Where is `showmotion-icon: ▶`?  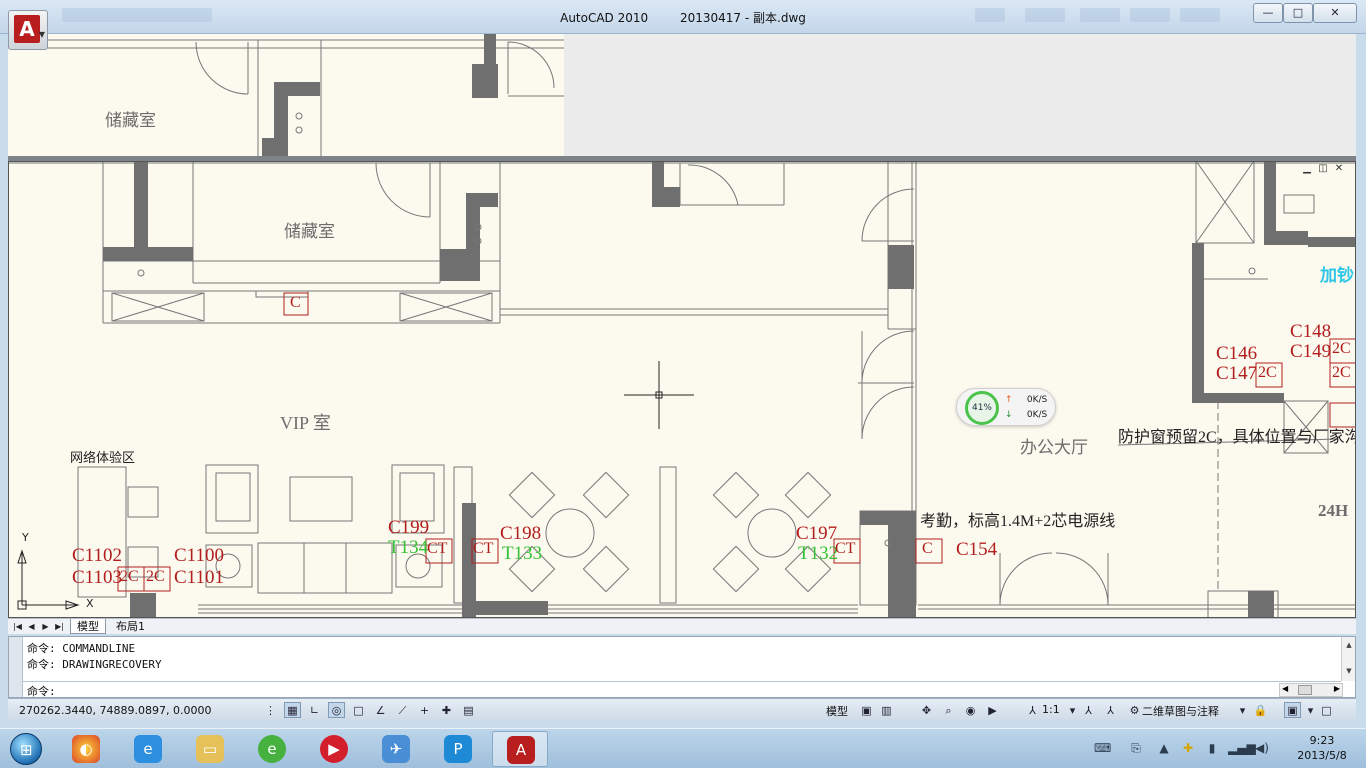 showmotion-icon: ▶ is located at coordinates (992, 710).